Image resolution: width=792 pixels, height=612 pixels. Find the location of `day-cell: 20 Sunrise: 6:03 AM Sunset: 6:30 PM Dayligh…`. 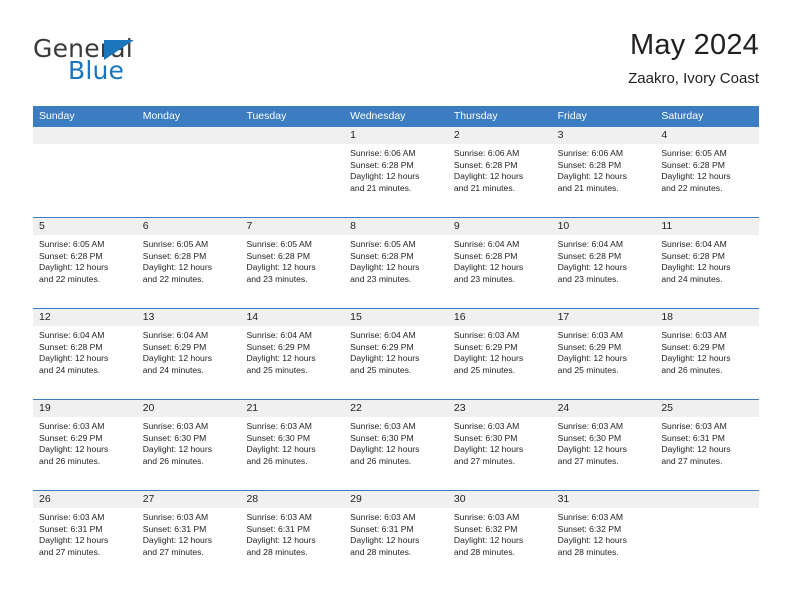

day-cell: 20 Sunrise: 6:03 AM Sunset: 6:30 PM Dayligh… is located at coordinates (188, 445).